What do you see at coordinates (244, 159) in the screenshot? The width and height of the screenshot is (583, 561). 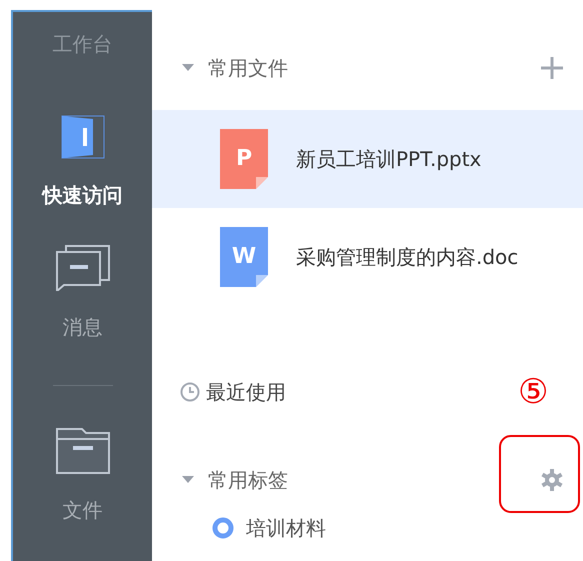 I see `document-icon: P` at bounding box center [244, 159].